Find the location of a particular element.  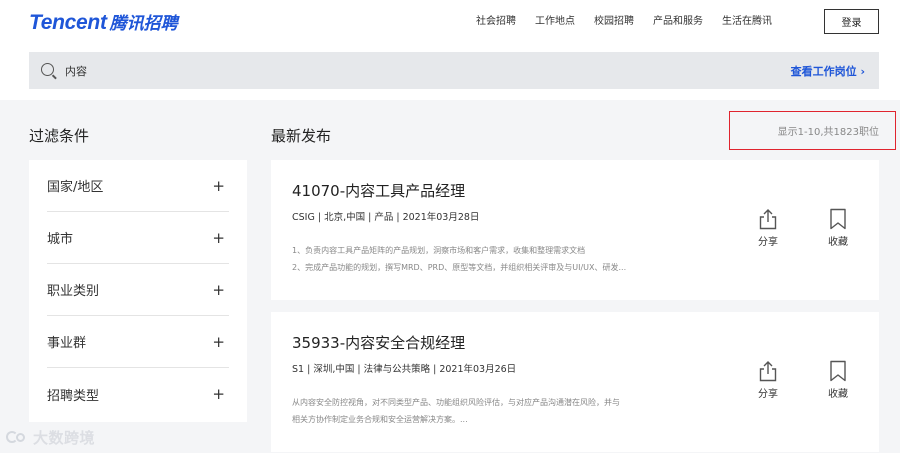

tencent-logo: Tencent 腾讯招聘 is located at coordinates (103, 22).